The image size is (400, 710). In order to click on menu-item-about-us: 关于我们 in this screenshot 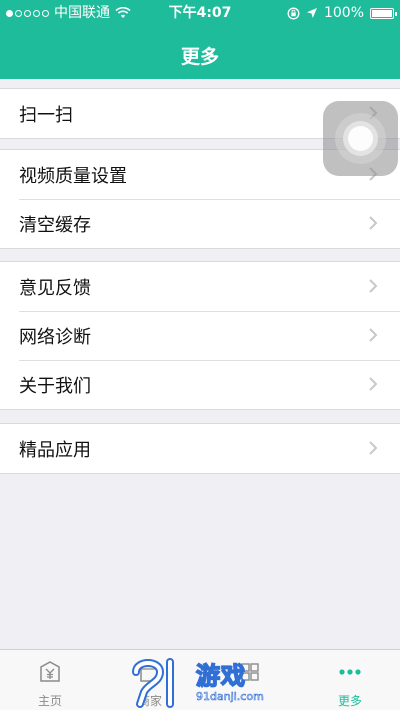, I will do `click(200, 384)`.